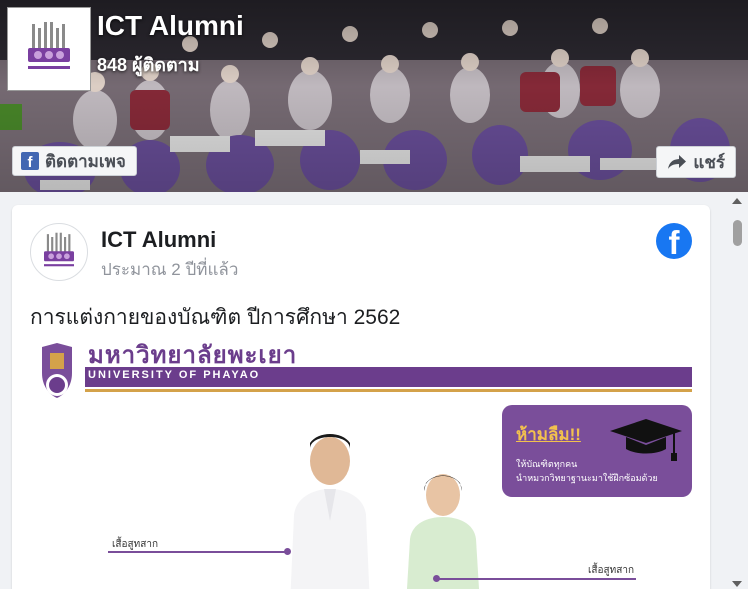  What do you see at coordinates (737, 201) in the screenshot?
I see `scroll-up-arrow-icon` at bounding box center [737, 201].